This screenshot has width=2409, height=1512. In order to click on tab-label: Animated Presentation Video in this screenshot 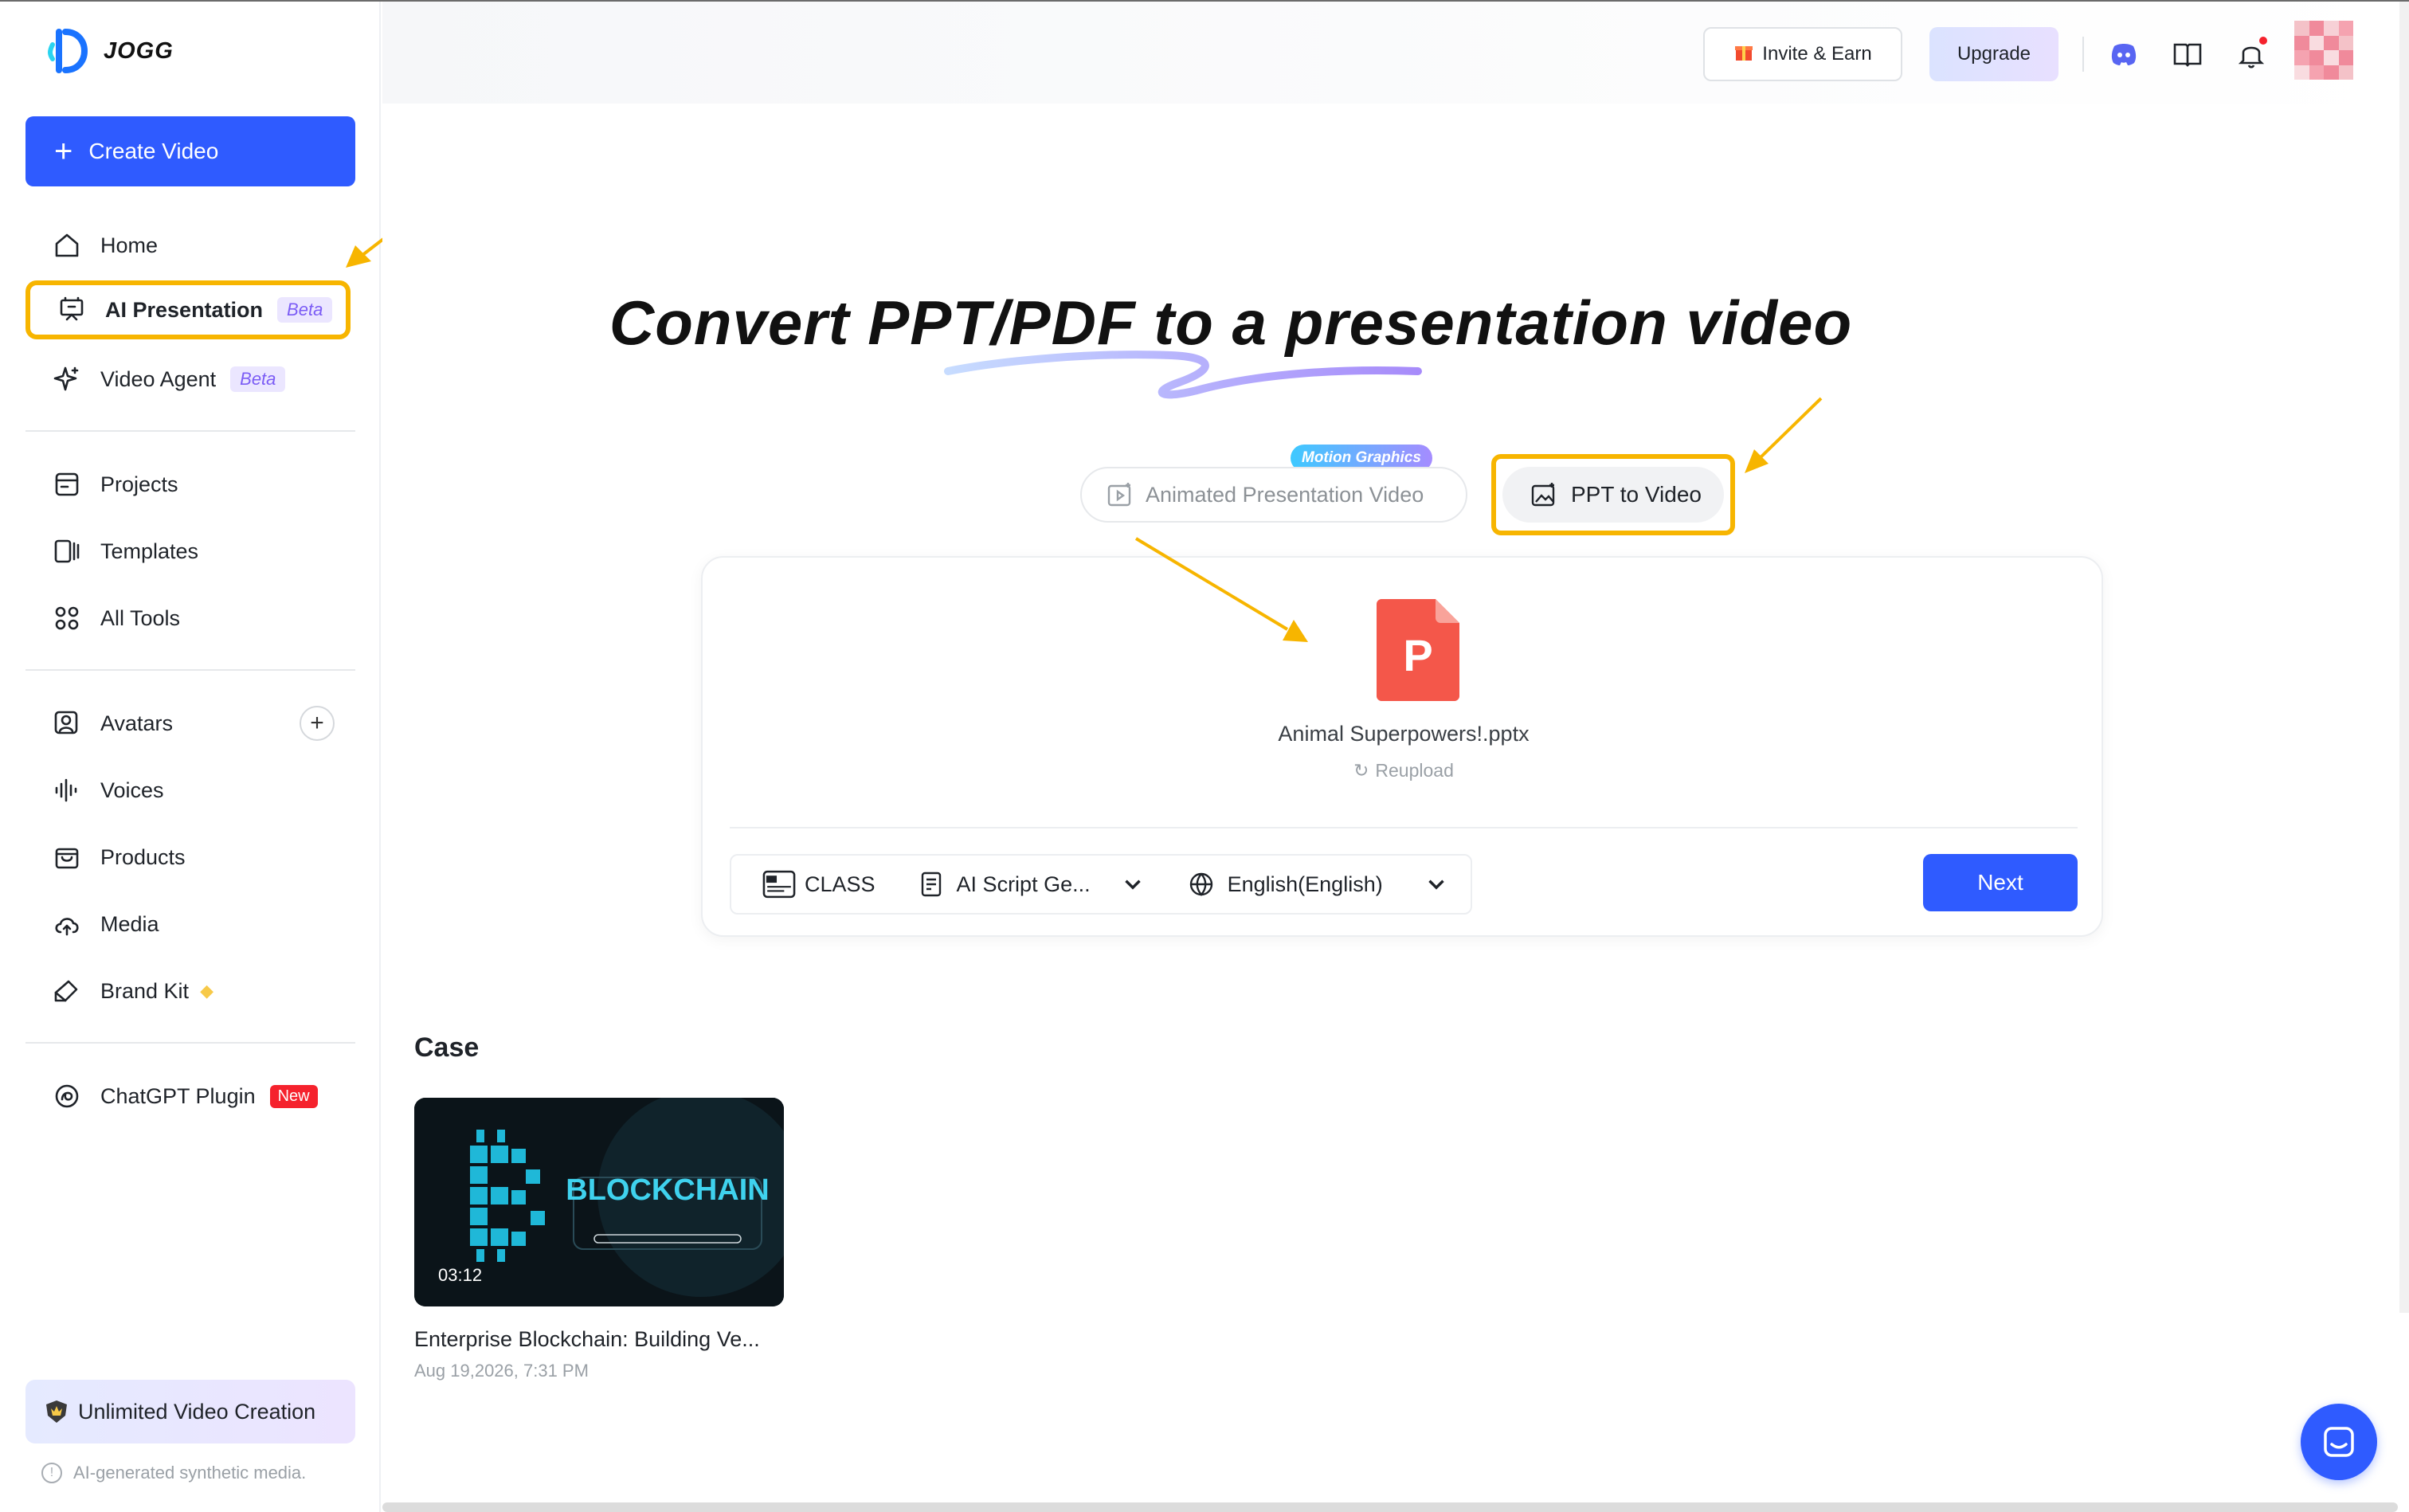, I will do `click(1285, 495)`.